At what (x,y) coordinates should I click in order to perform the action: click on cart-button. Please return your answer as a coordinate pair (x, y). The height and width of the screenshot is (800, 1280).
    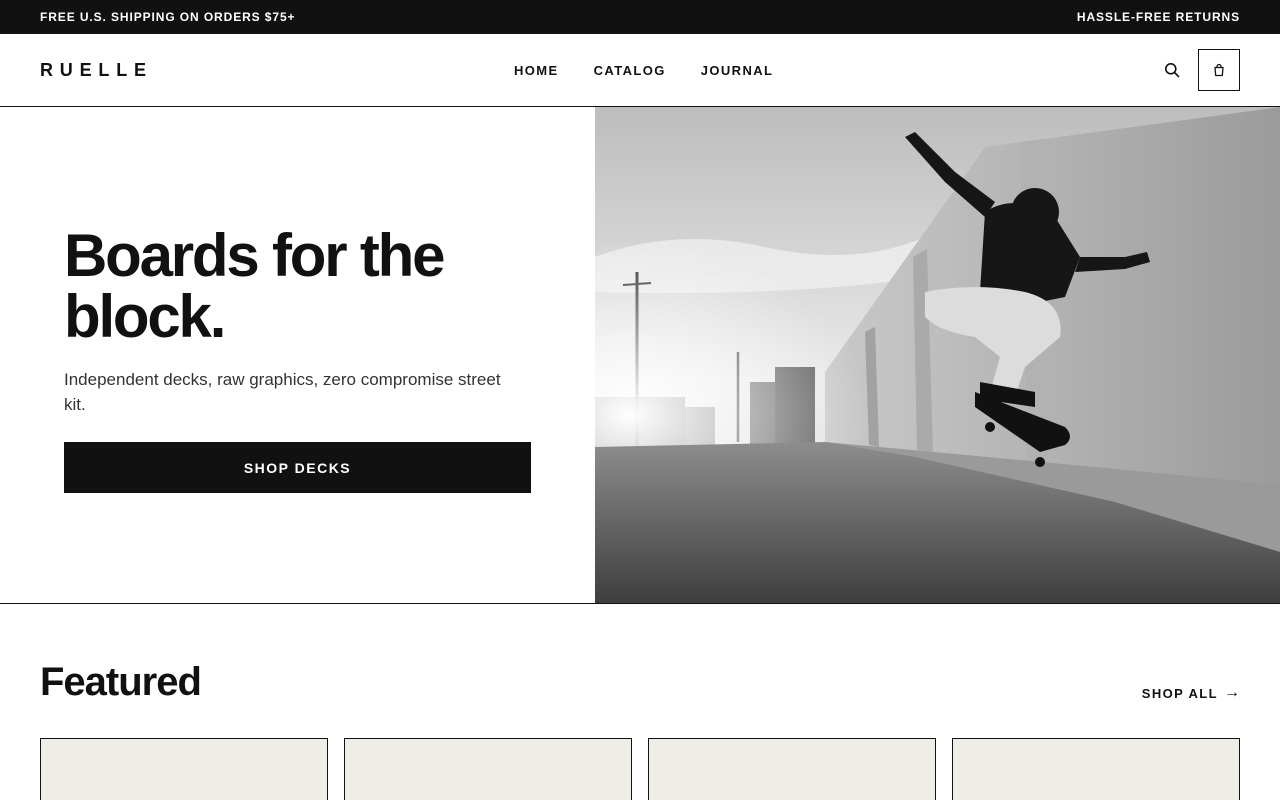
    Looking at the image, I should click on (1219, 70).